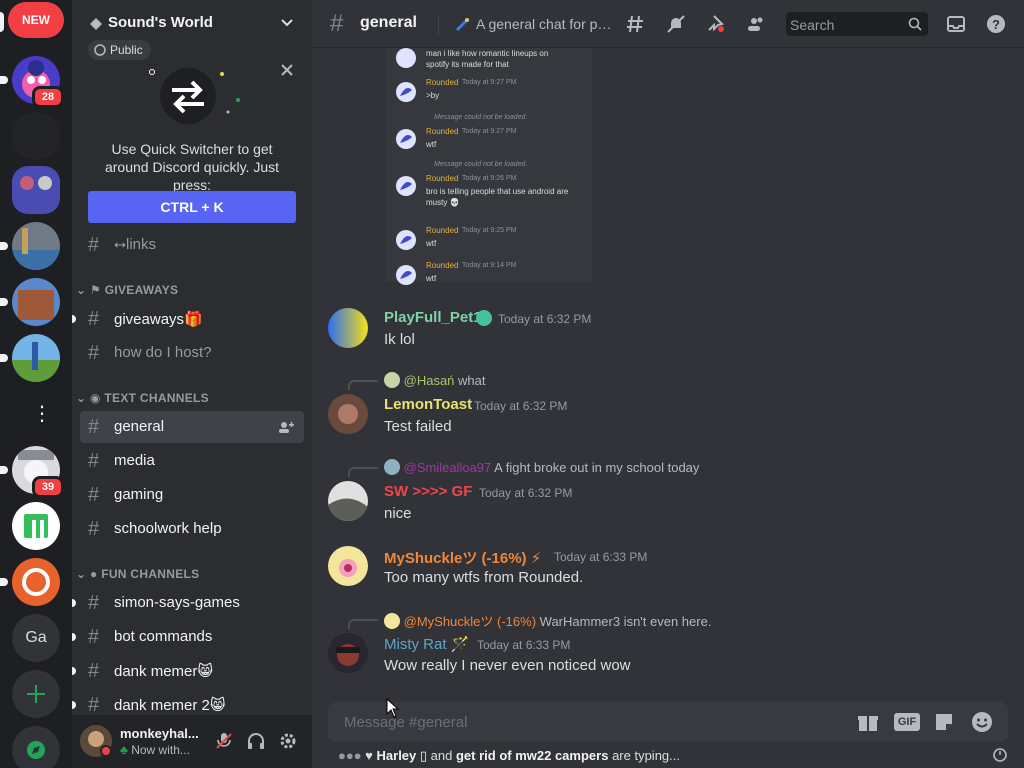 This screenshot has height=768, width=1024. Describe the element at coordinates (192, 353) in the screenshot. I see `channel-how-do-i-host: # how do I host?` at that location.